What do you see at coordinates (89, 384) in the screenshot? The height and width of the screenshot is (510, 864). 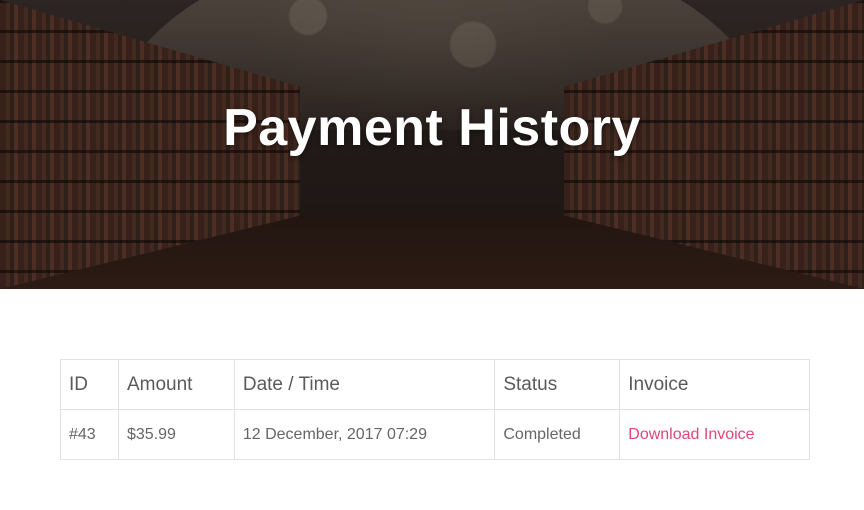 I see `column-header-id: ID` at bounding box center [89, 384].